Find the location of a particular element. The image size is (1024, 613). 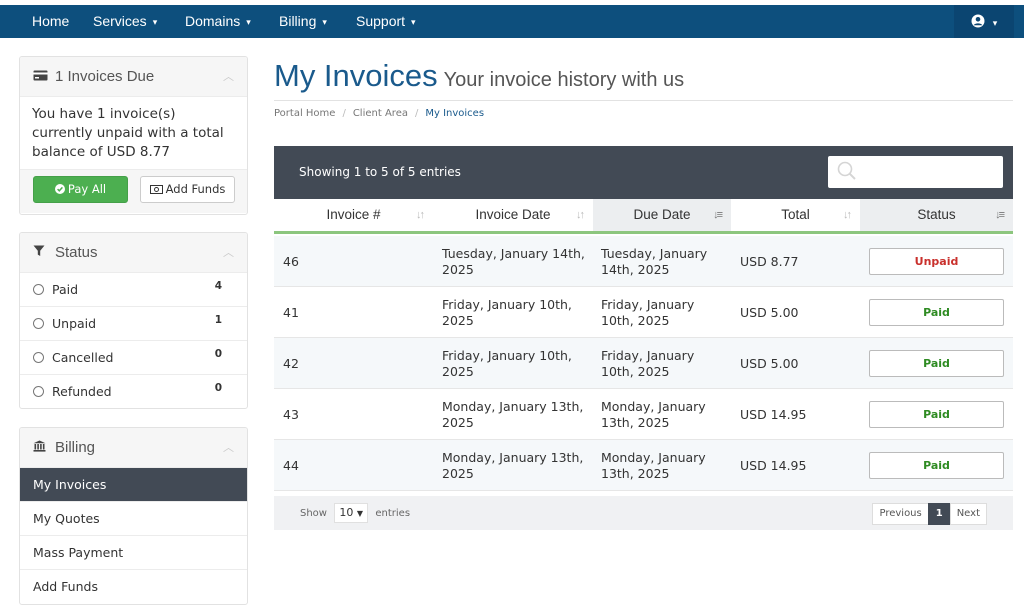

cell-invoice-number: 42 is located at coordinates (291, 363).